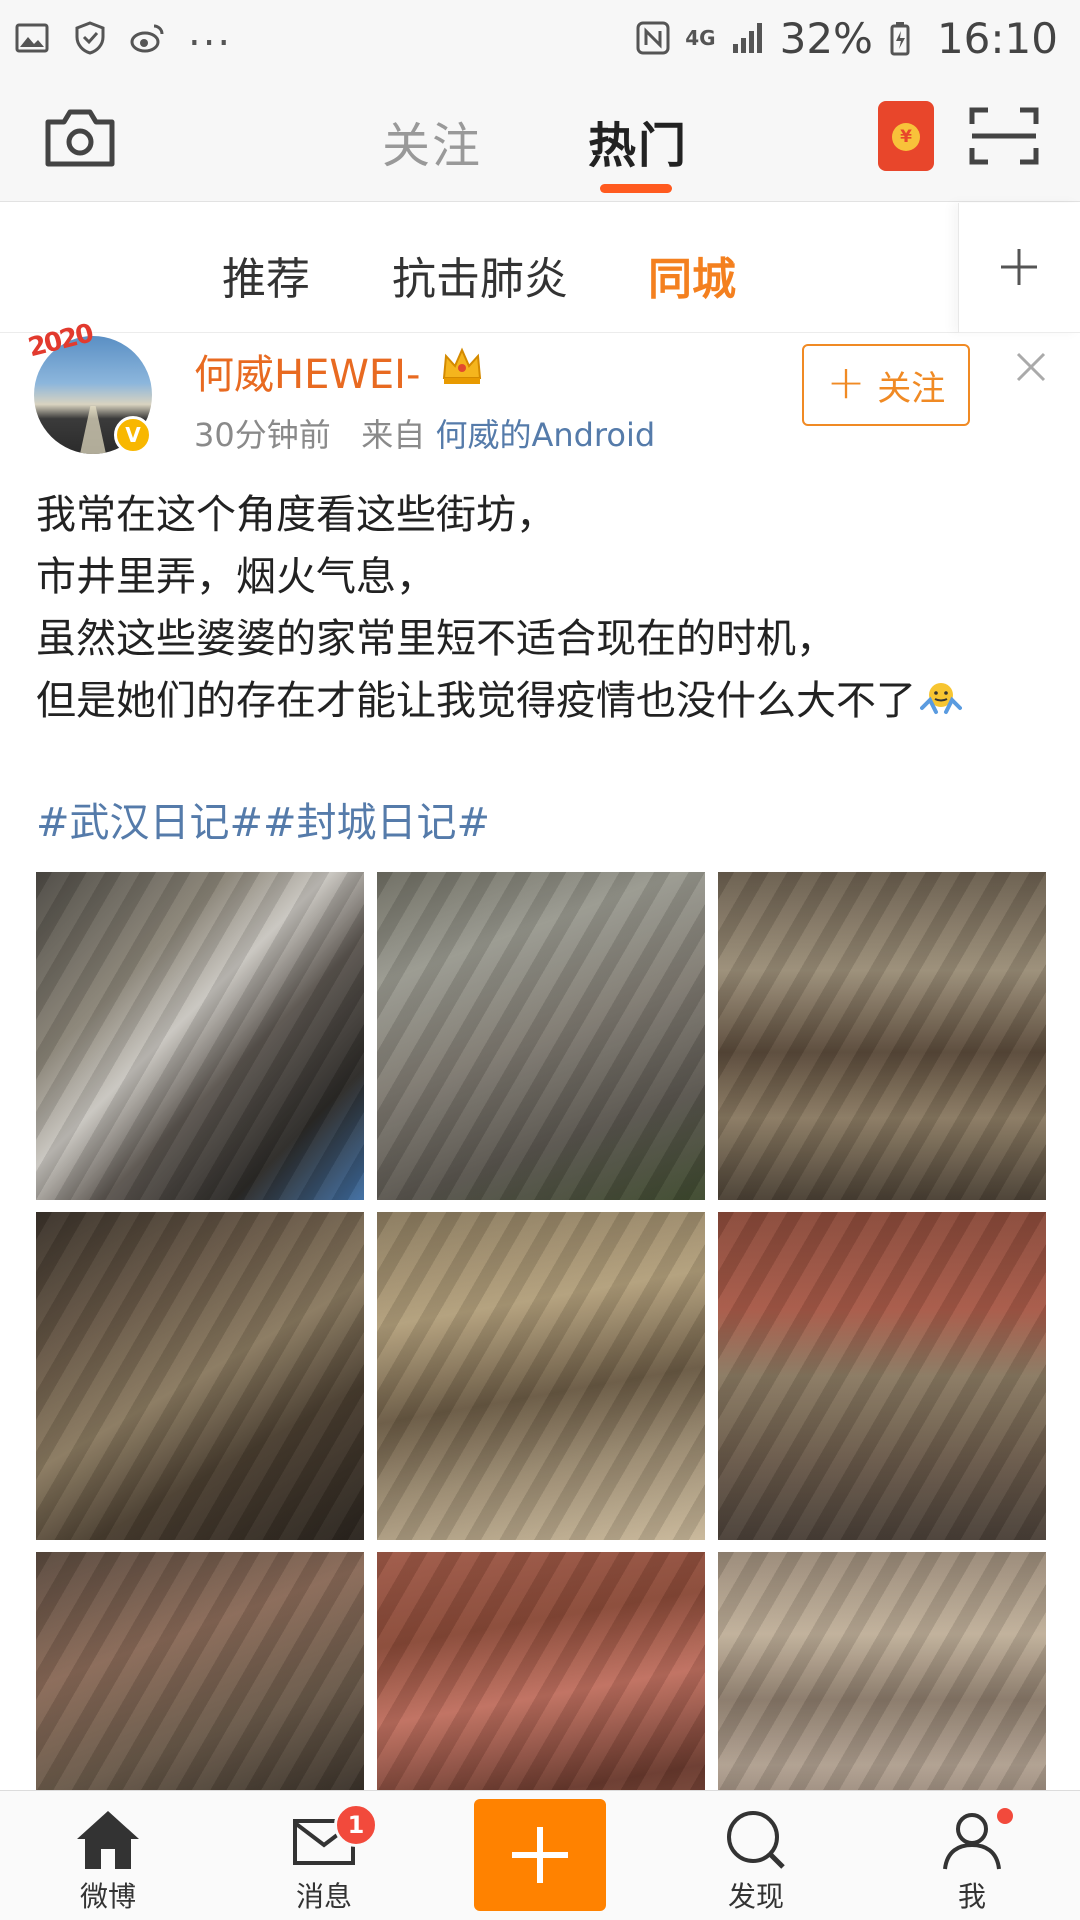 This screenshot has width=1080, height=1920. What do you see at coordinates (200, 1036) in the screenshot?
I see `street-car-photo` at bounding box center [200, 1036].